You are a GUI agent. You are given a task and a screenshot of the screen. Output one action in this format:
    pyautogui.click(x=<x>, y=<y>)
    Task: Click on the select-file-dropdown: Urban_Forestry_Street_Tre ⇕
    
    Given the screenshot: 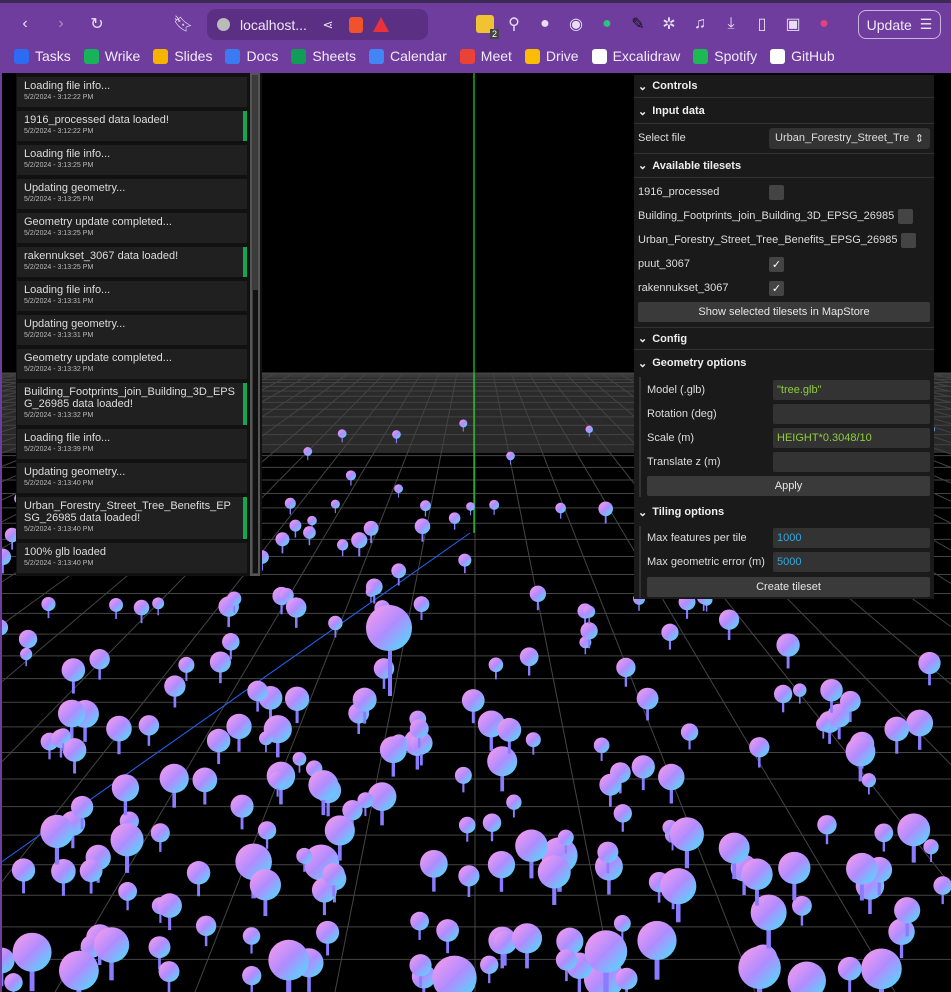 What is the action you would take?
    pyautogui.click(x=849, y=138)
    